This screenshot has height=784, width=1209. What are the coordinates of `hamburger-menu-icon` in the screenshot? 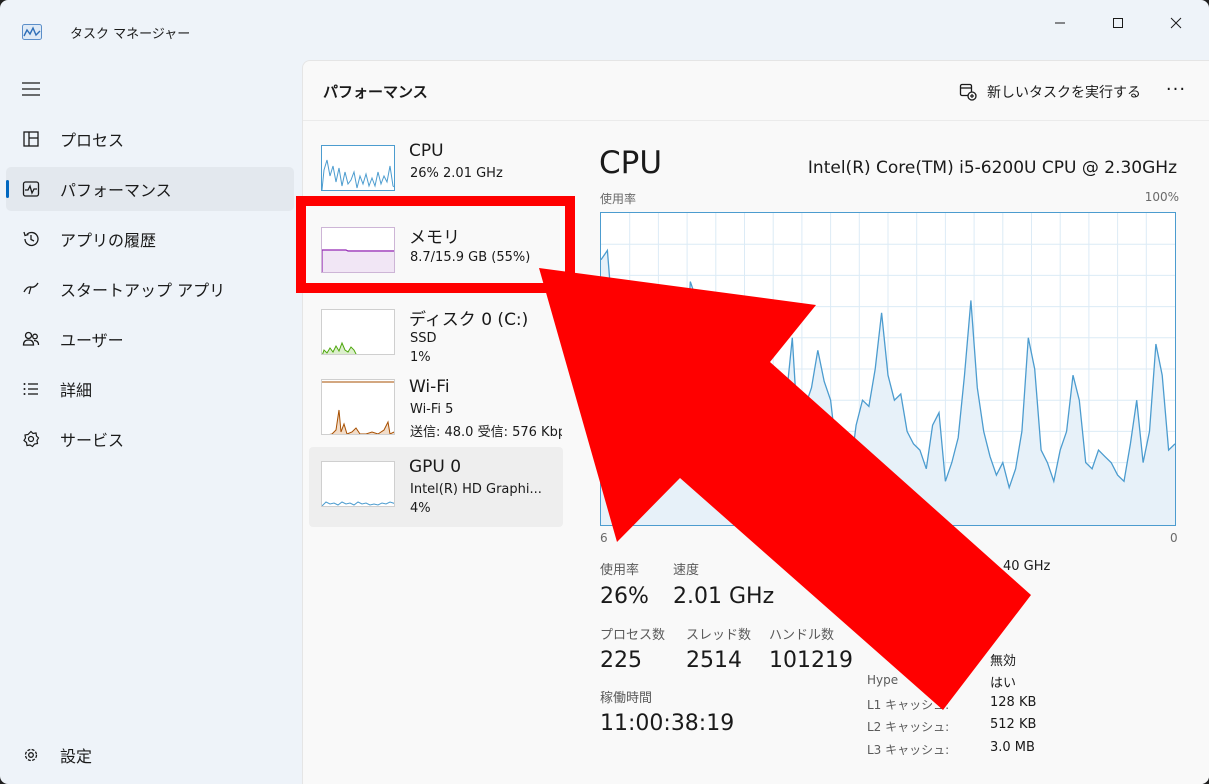 It's located at (31, 89).